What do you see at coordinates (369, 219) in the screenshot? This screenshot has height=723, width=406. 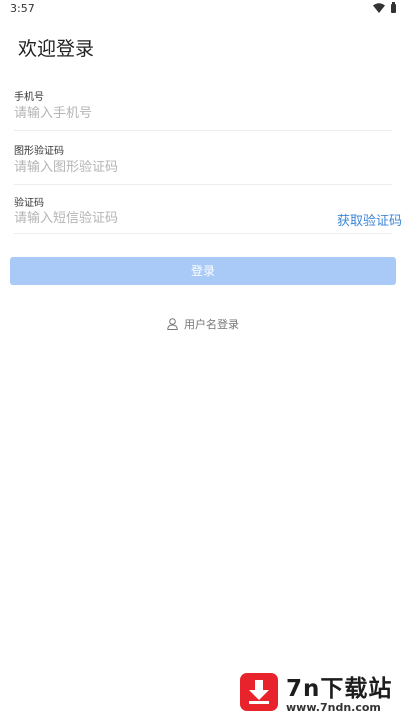 I see `get-code-button: 获取验证码` at bounding box center [369, 219].